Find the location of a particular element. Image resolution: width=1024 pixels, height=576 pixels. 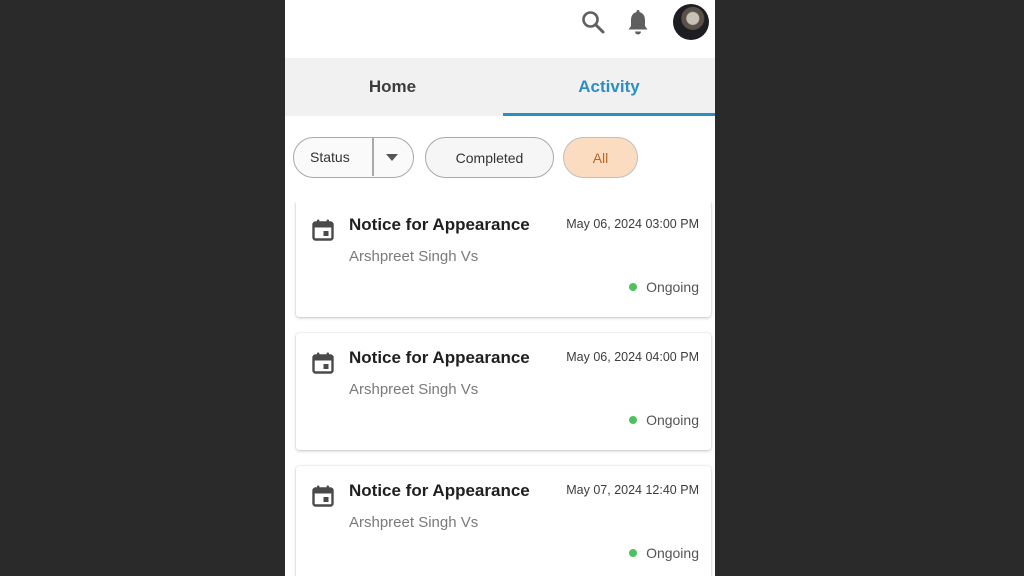

top-app-bar is located at coordinates (500, 29).